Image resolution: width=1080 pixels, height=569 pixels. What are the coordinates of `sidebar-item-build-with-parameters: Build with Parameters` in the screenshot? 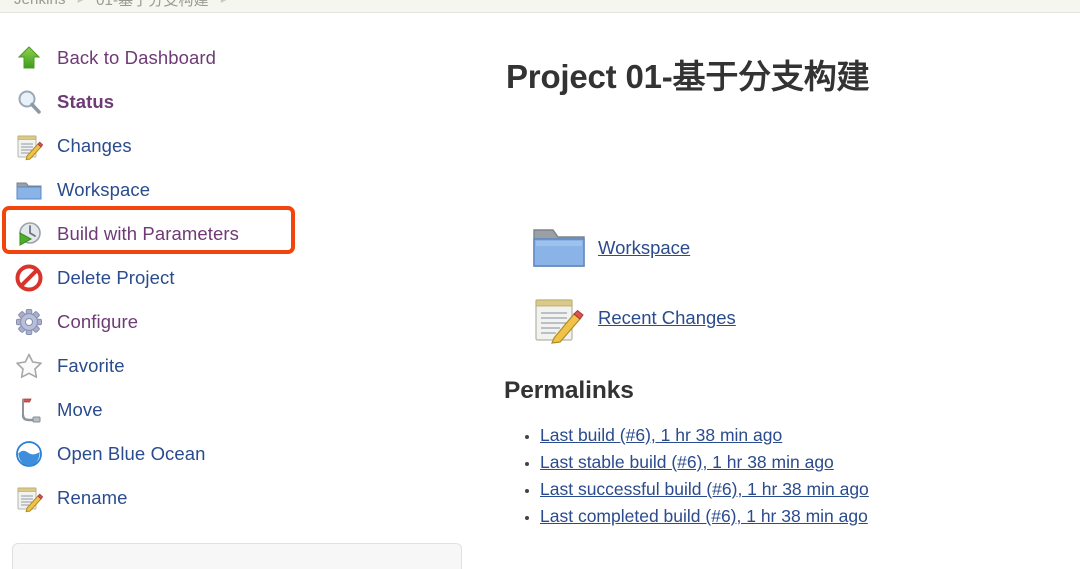 It's located at (235, 234).